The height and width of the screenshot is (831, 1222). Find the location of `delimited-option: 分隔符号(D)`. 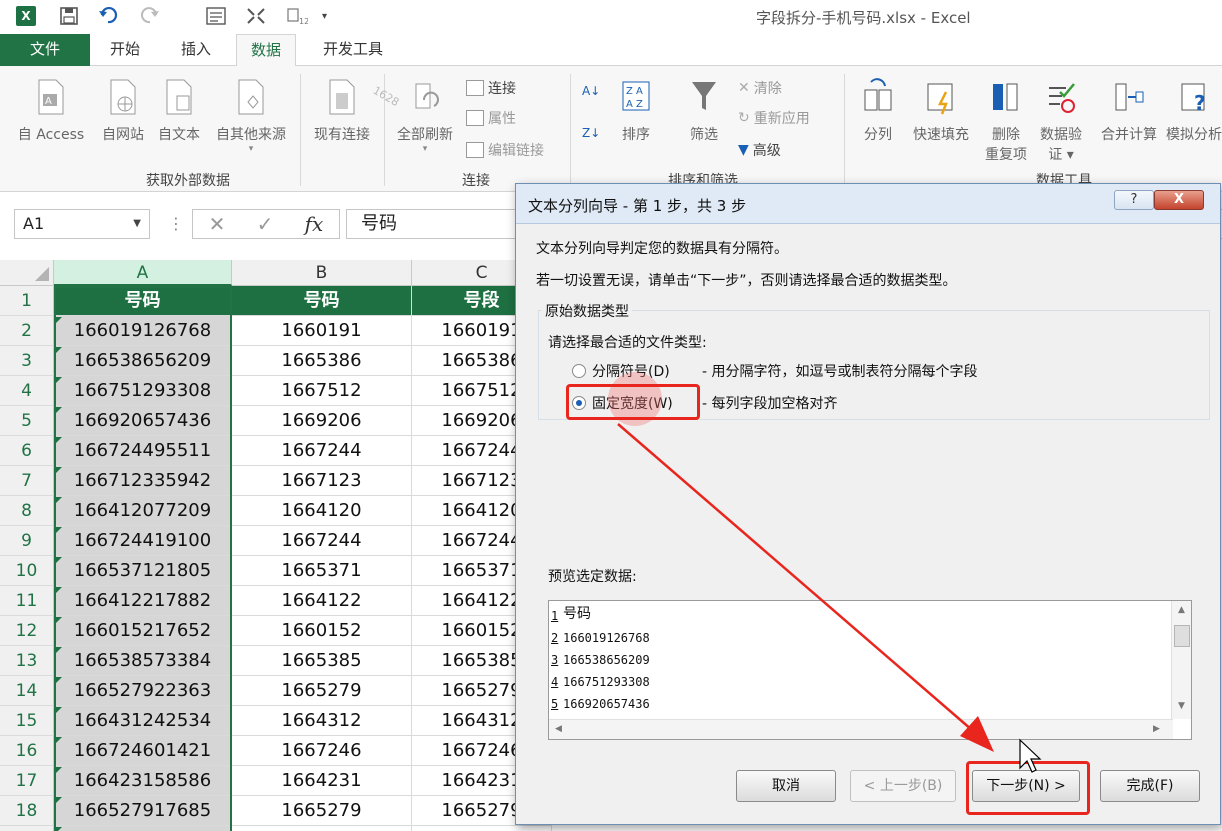

delimited-option: 分隔符号(D) is located at coordinates (621, 371).